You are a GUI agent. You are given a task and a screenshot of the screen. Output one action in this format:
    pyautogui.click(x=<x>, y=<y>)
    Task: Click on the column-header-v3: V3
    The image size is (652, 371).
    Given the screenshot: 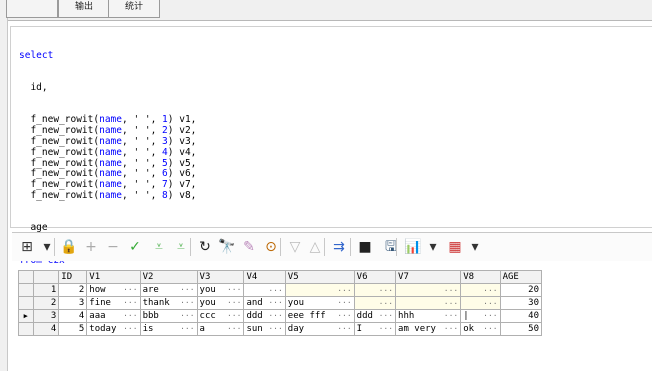 What is the action you would take?
    pyautogui.click(x=220, y=277)
    